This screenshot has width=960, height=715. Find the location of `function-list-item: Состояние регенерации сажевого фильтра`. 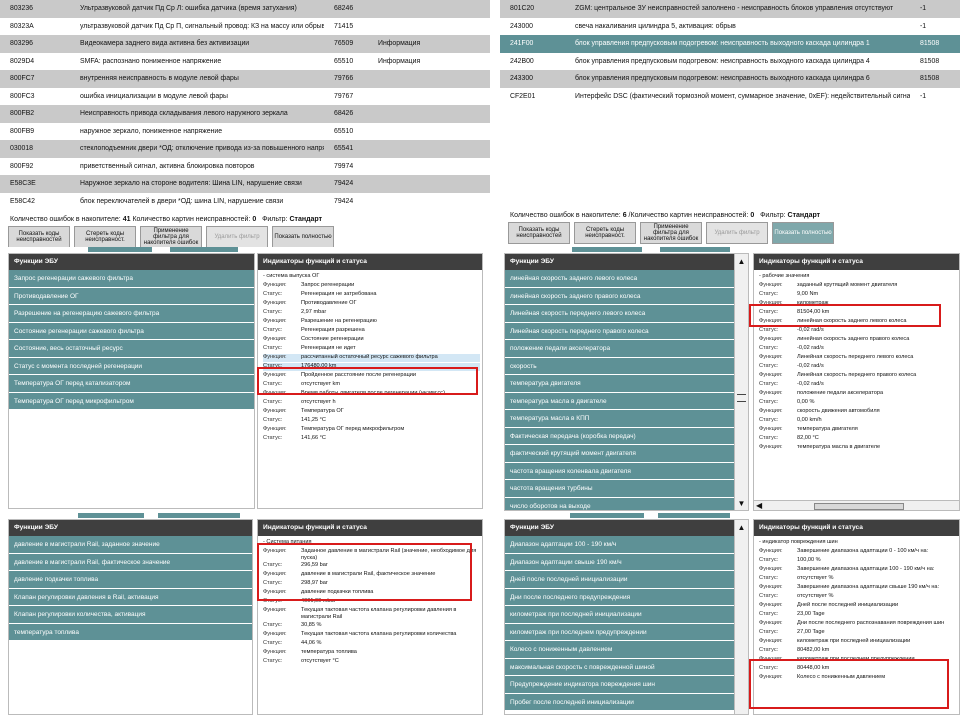

function-list-item: Состояние регенерации сажевого фильтра is located at coordinates (131, 331).